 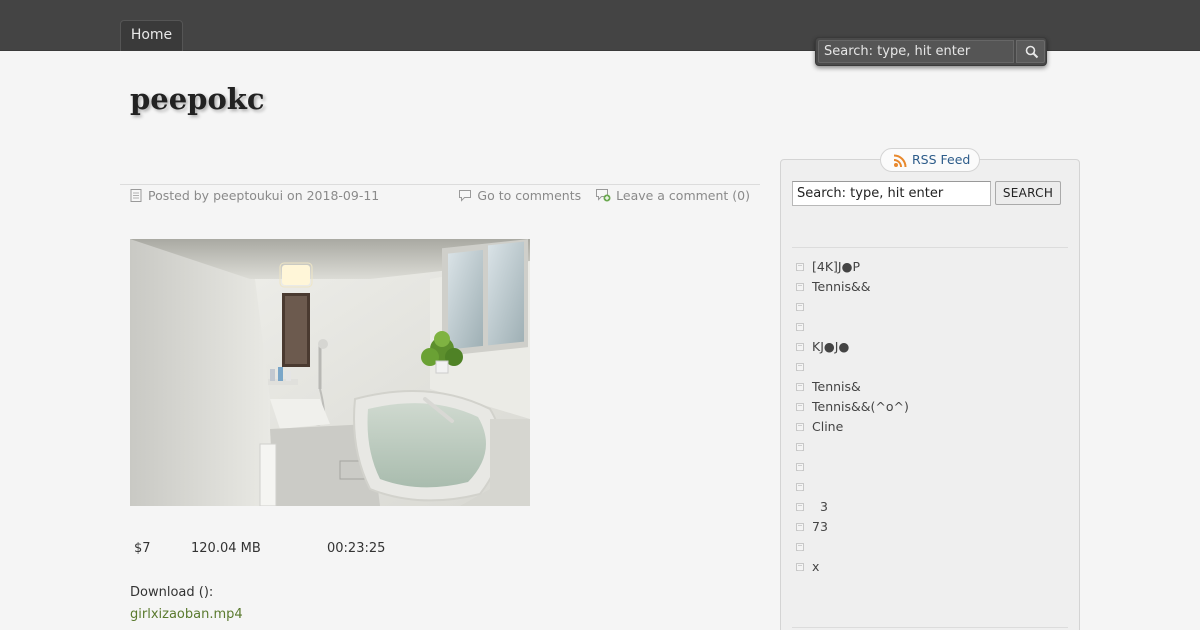 What do you see at coordinates (900, 161) in the screenshot?
I see `rss-icon` at bounding box center [900, 161].